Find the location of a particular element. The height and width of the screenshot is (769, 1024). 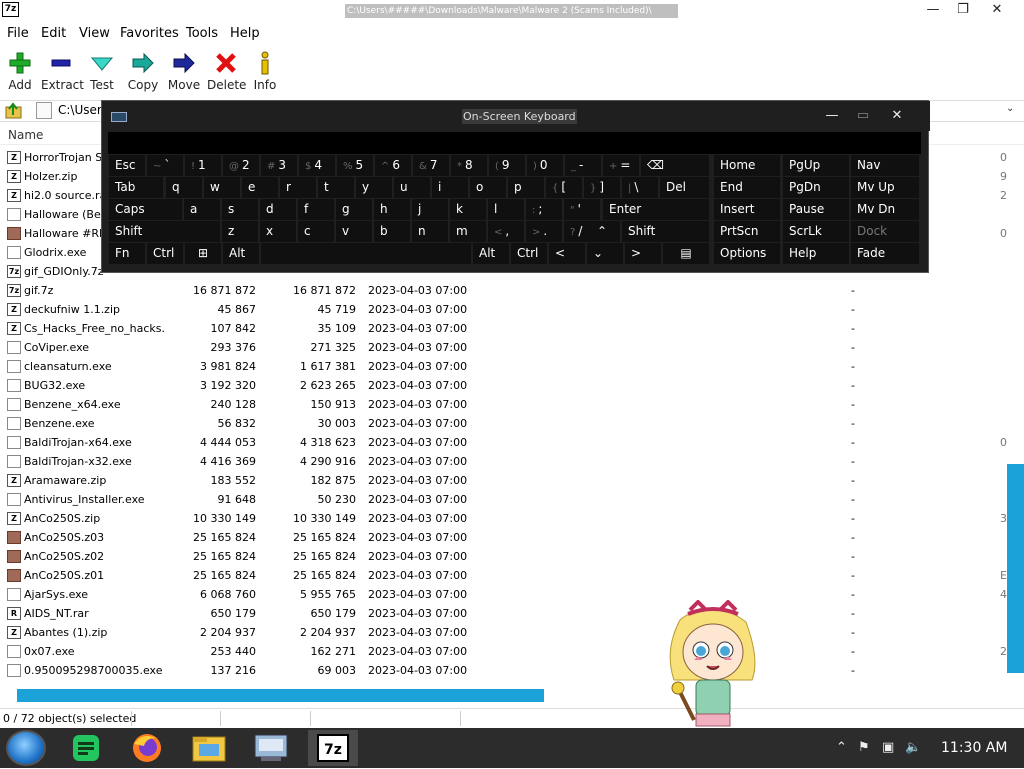

menu-edit: Edit is located at coordinates (53, 33).